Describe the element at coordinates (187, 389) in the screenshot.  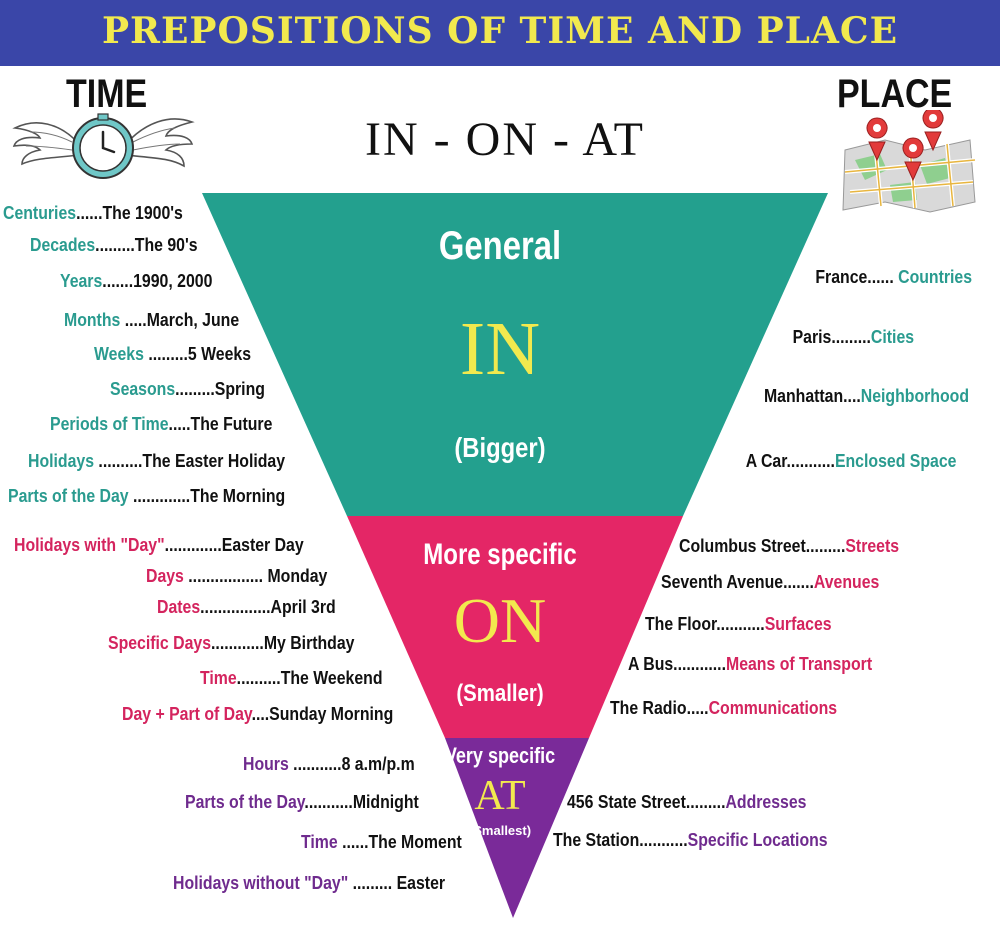
I see `time-in-item: Seasons.........Spring` at that location.